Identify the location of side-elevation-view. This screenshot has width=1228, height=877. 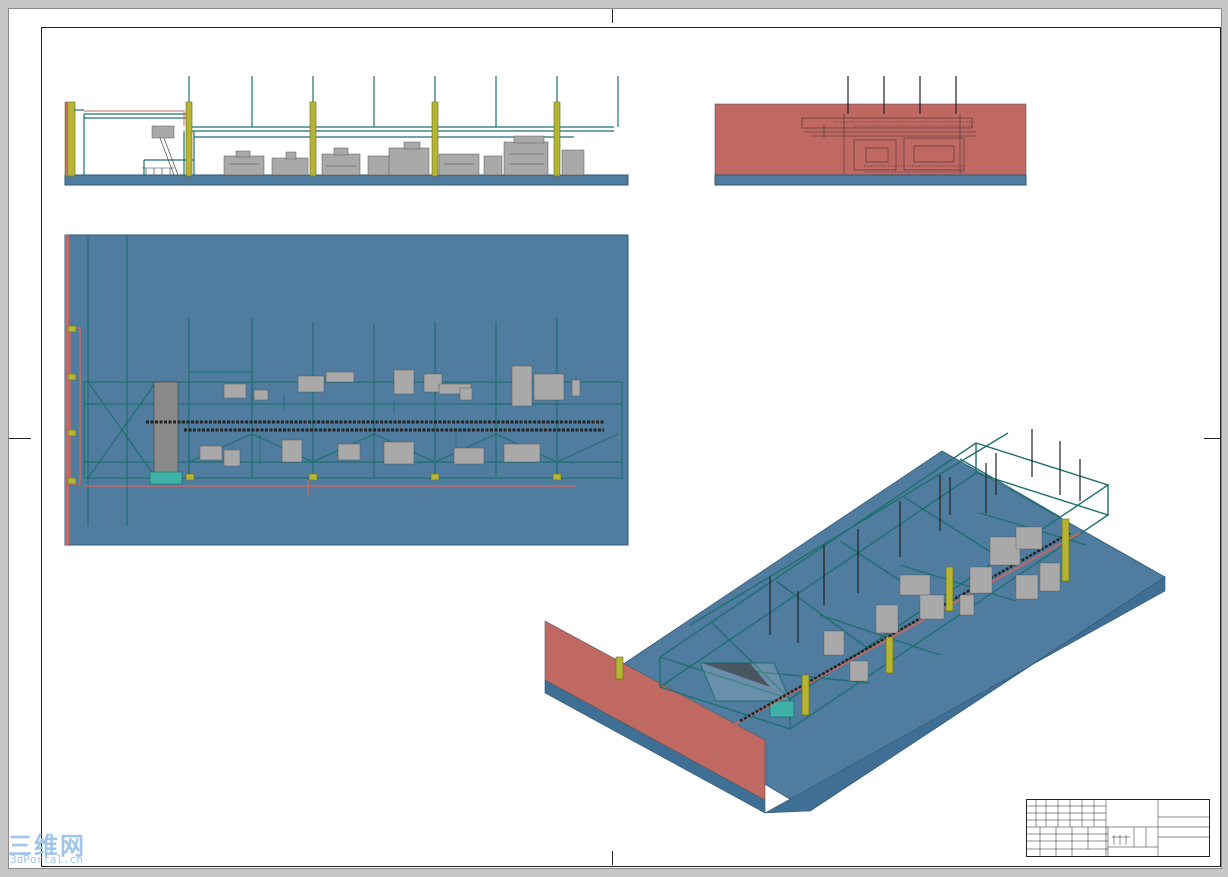
(871, 131).